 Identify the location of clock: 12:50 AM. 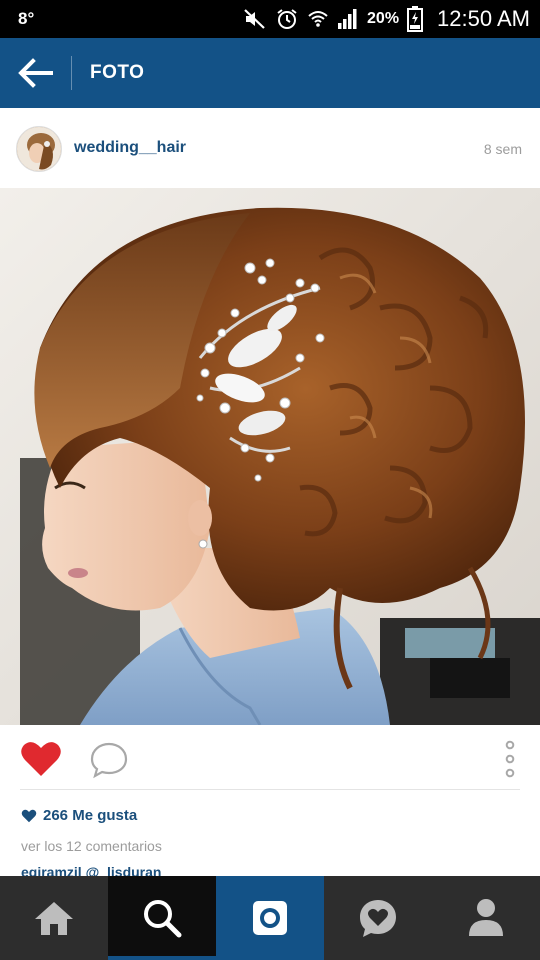
(483, 18).